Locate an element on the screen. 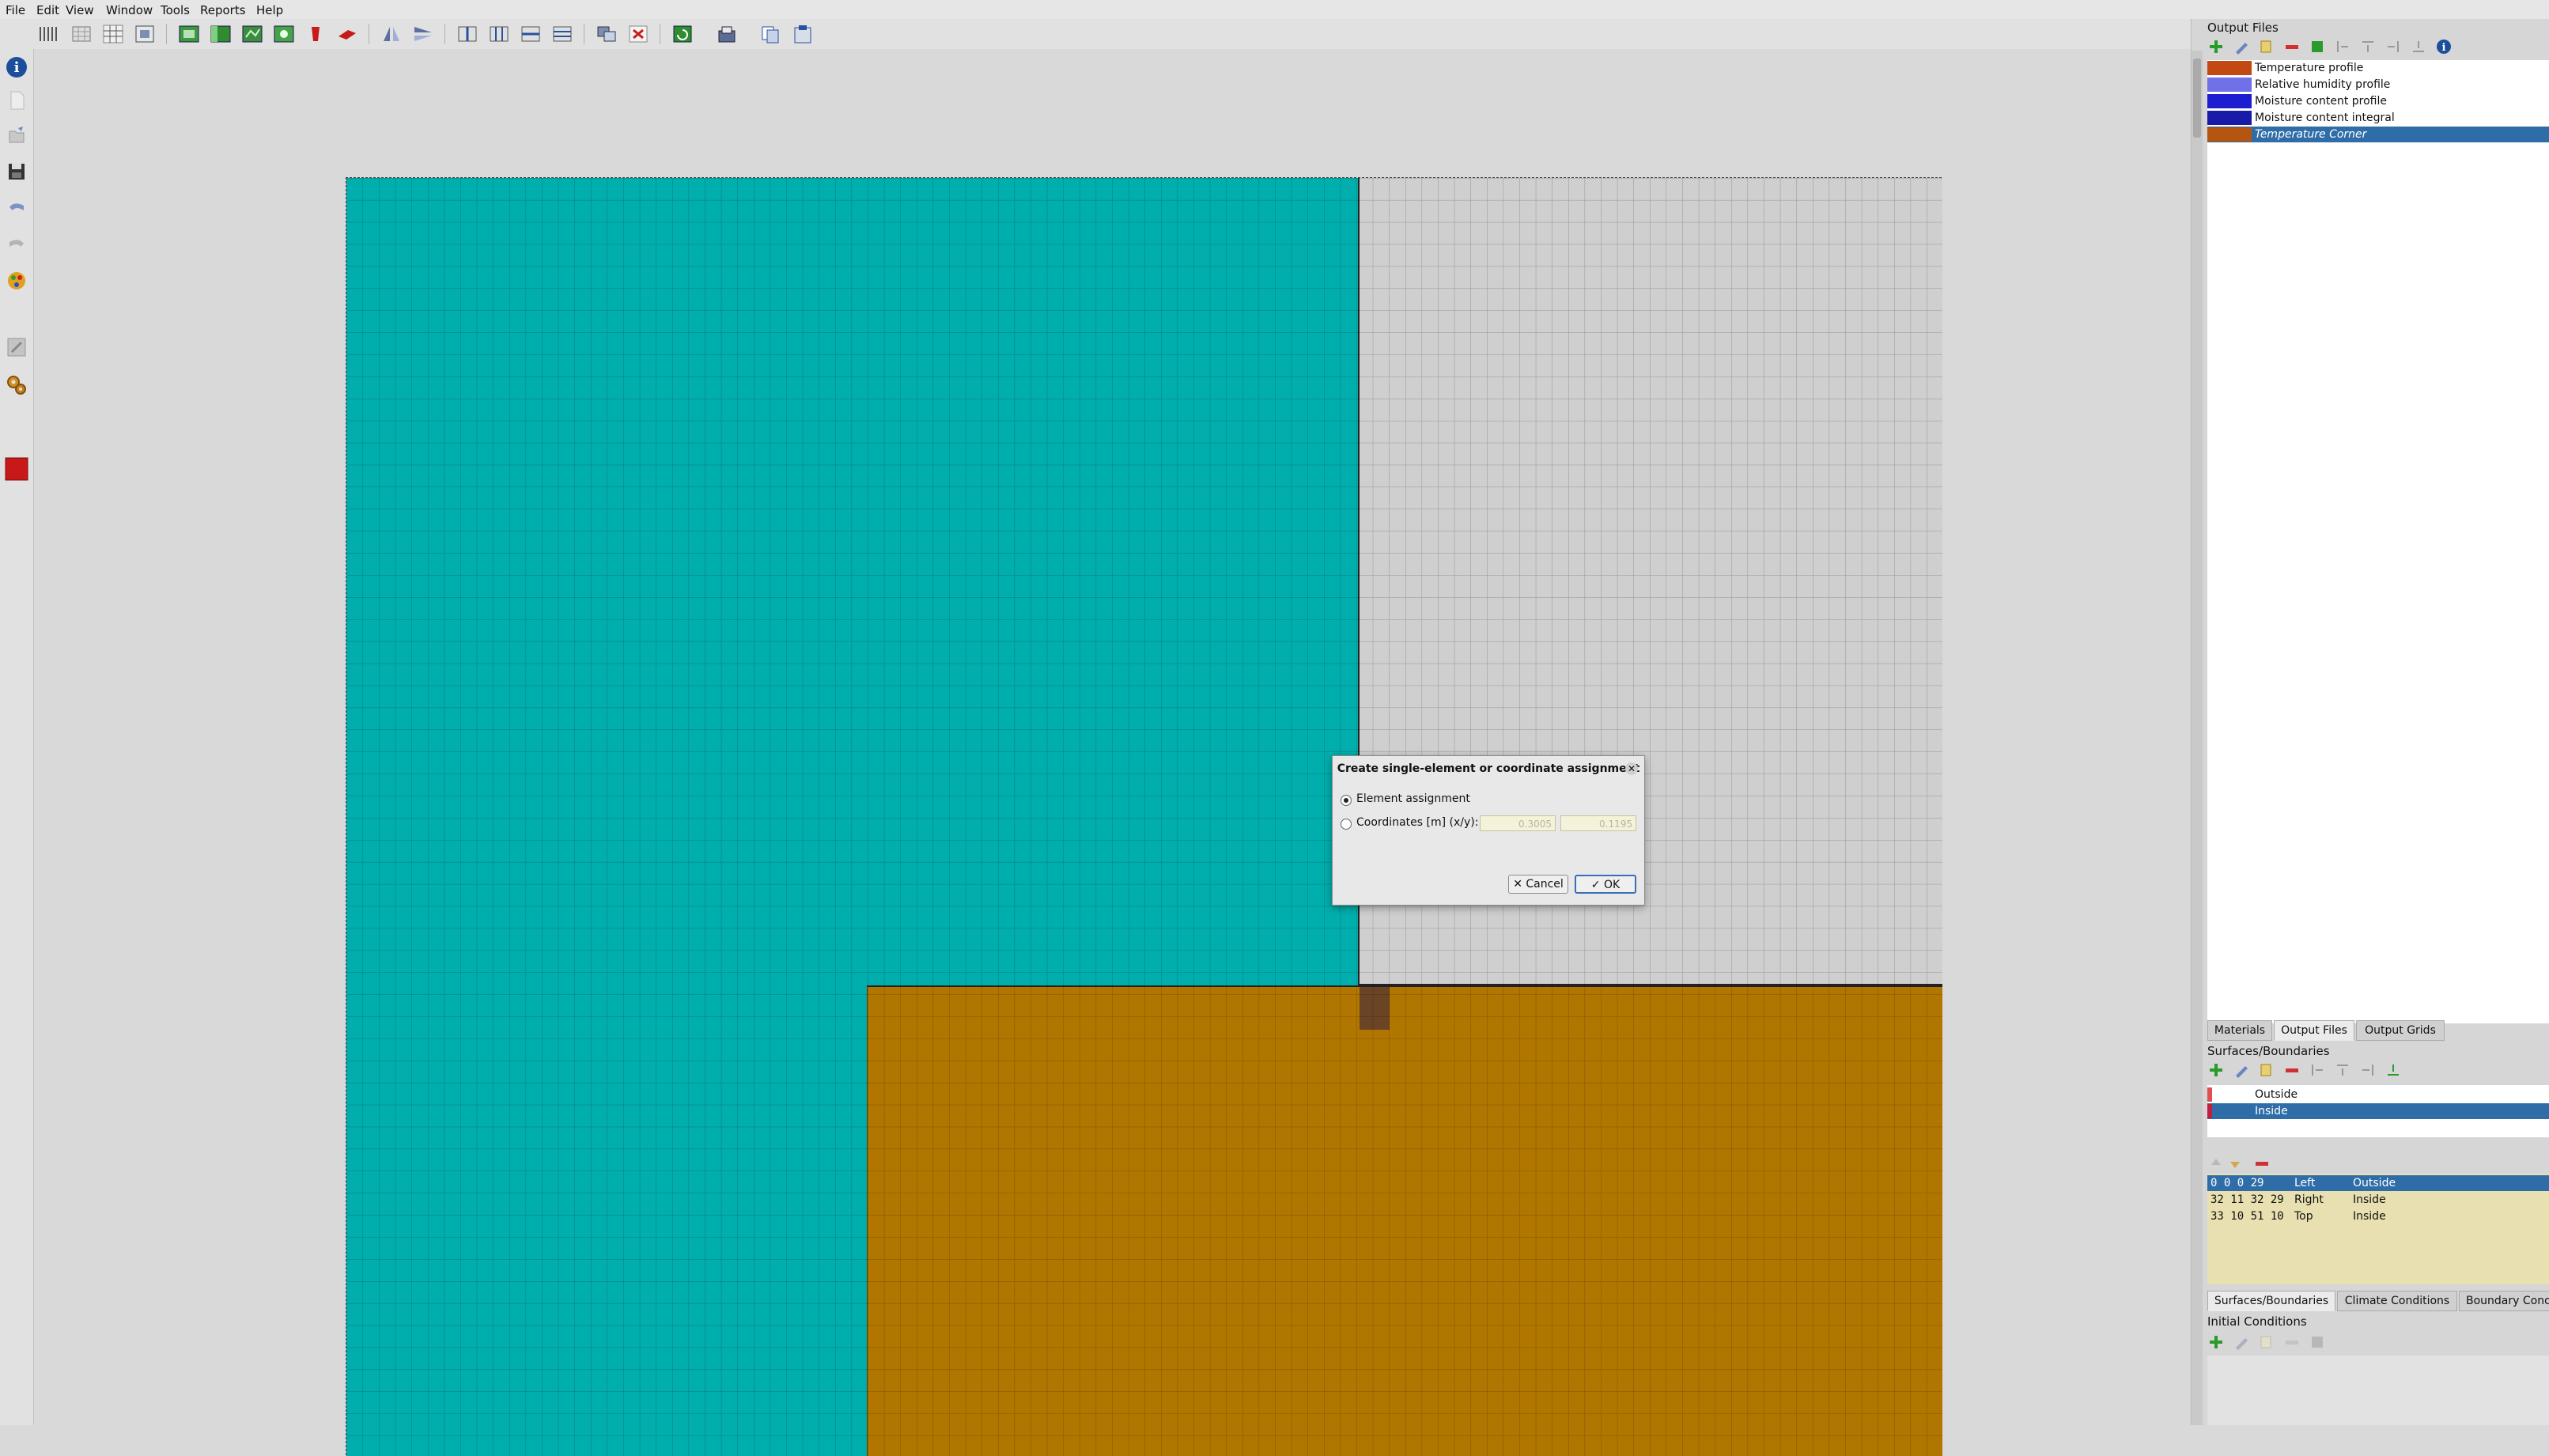 Image resolution: width=2549 pixels, height=1456 pixels. cancel-button: ✕ Cancel is located at coordinates (1538, 884).